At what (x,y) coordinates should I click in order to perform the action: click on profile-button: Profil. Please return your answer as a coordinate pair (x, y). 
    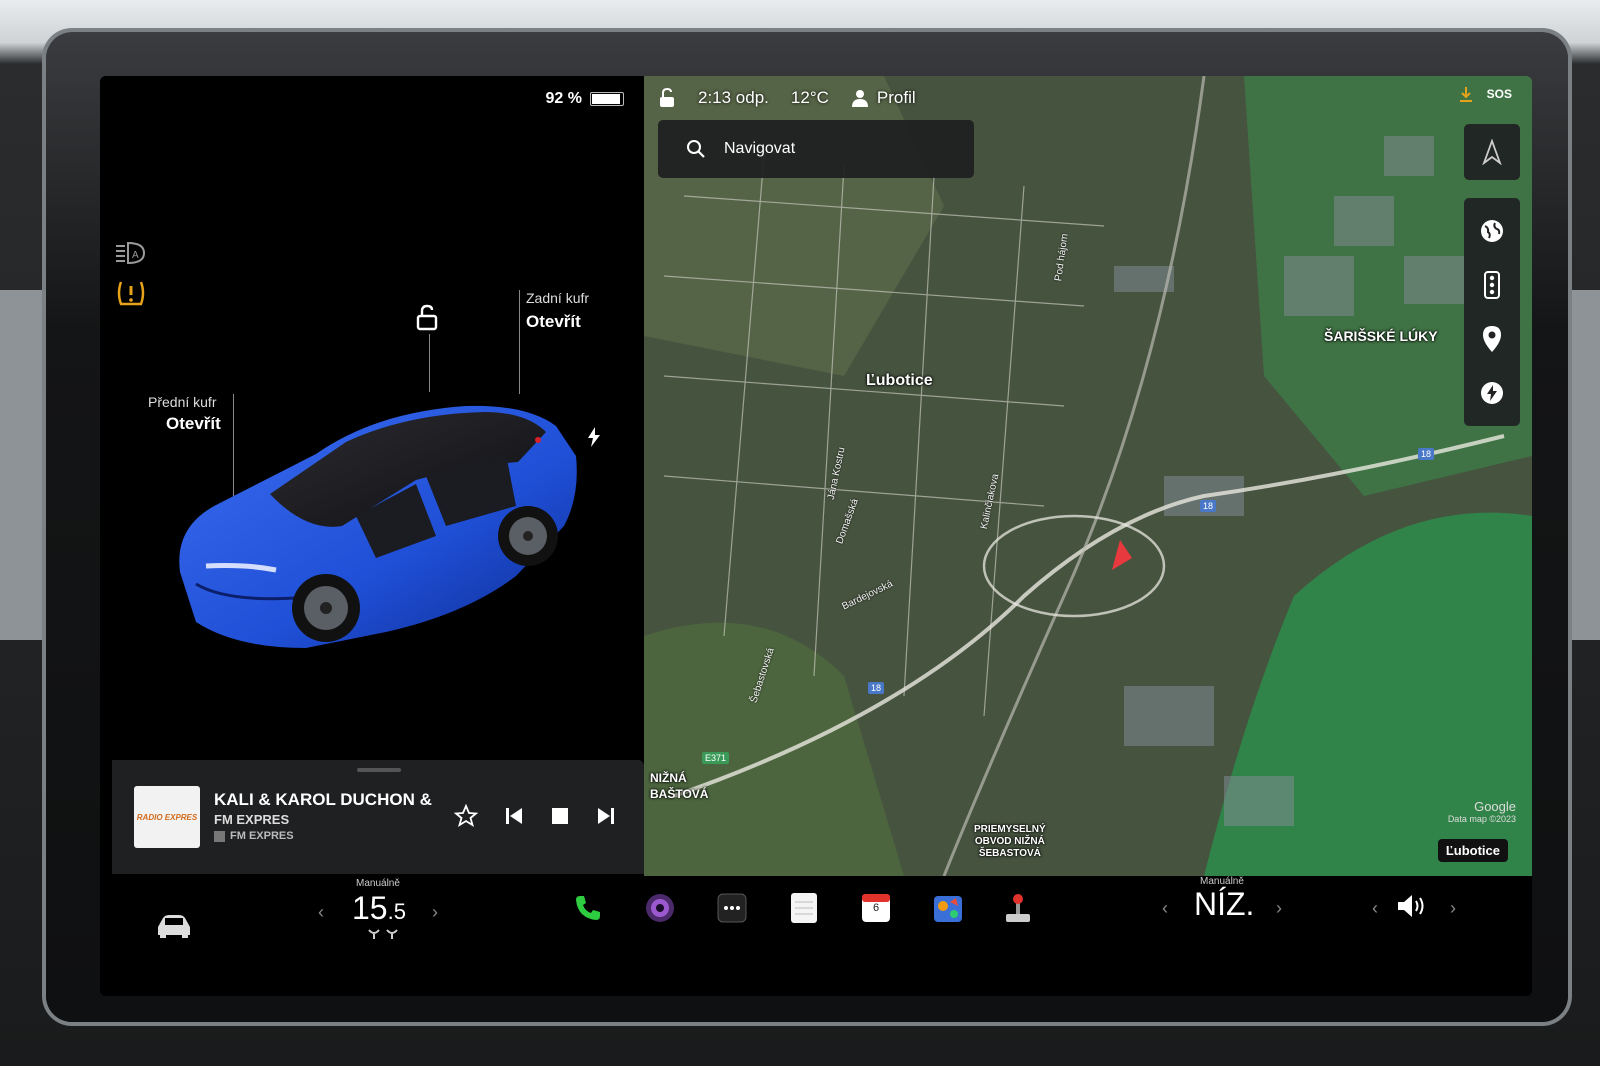
    Looking at the image, I should click on (883, 98).